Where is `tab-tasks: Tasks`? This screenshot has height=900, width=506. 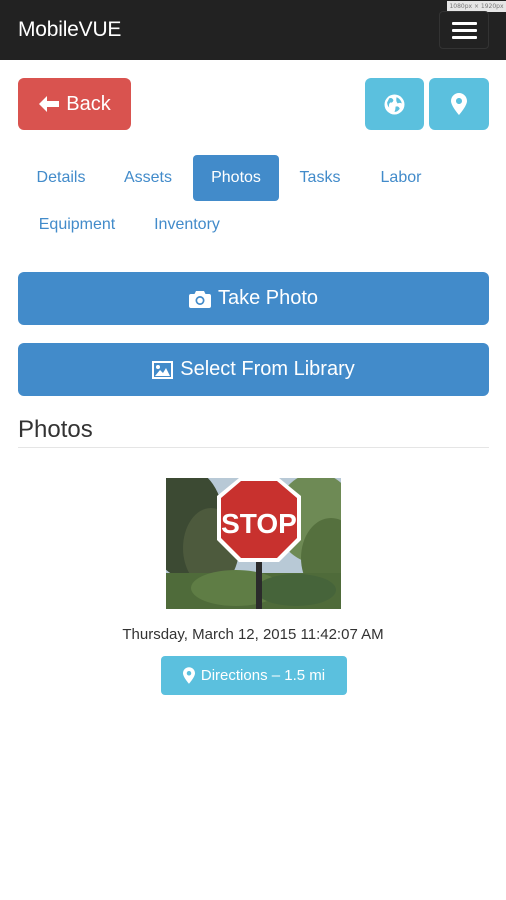
tab-tasks: Tasks is located at coordinates (320, 178).